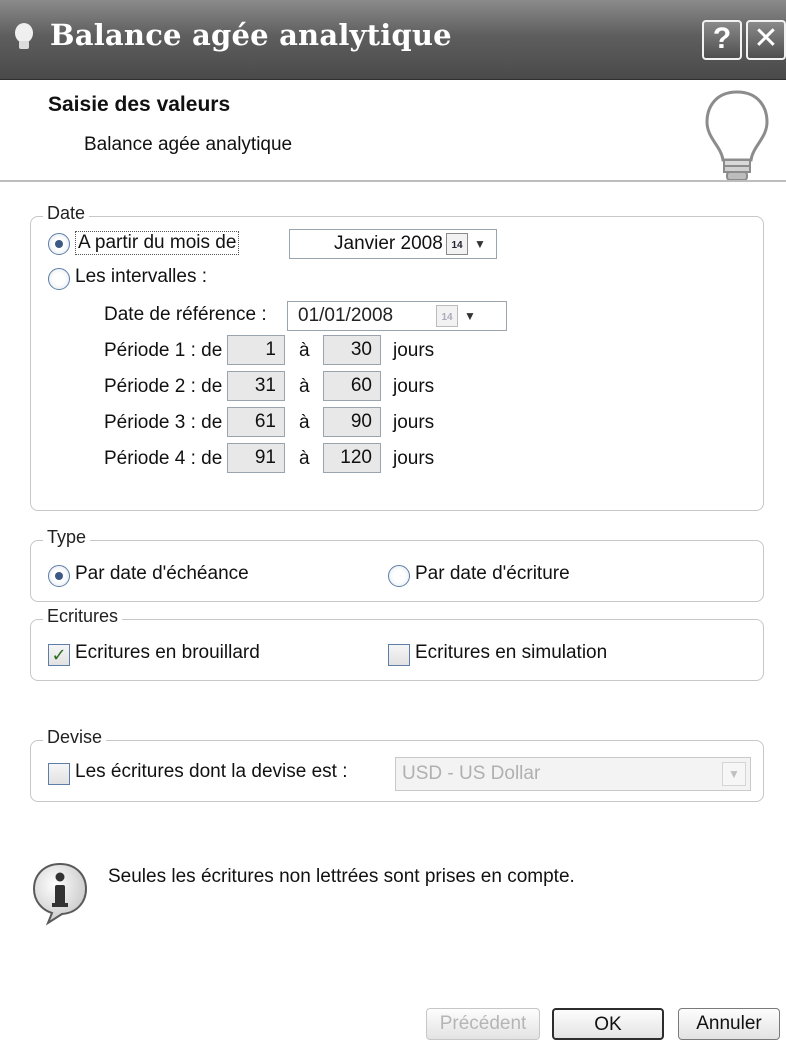 This screenshot has height=1050, width=786. What do you see at coordinates (163, 386) in the screenshot?
I see `period-2-label: Période 2 : de` at bounding box center [163, 386].